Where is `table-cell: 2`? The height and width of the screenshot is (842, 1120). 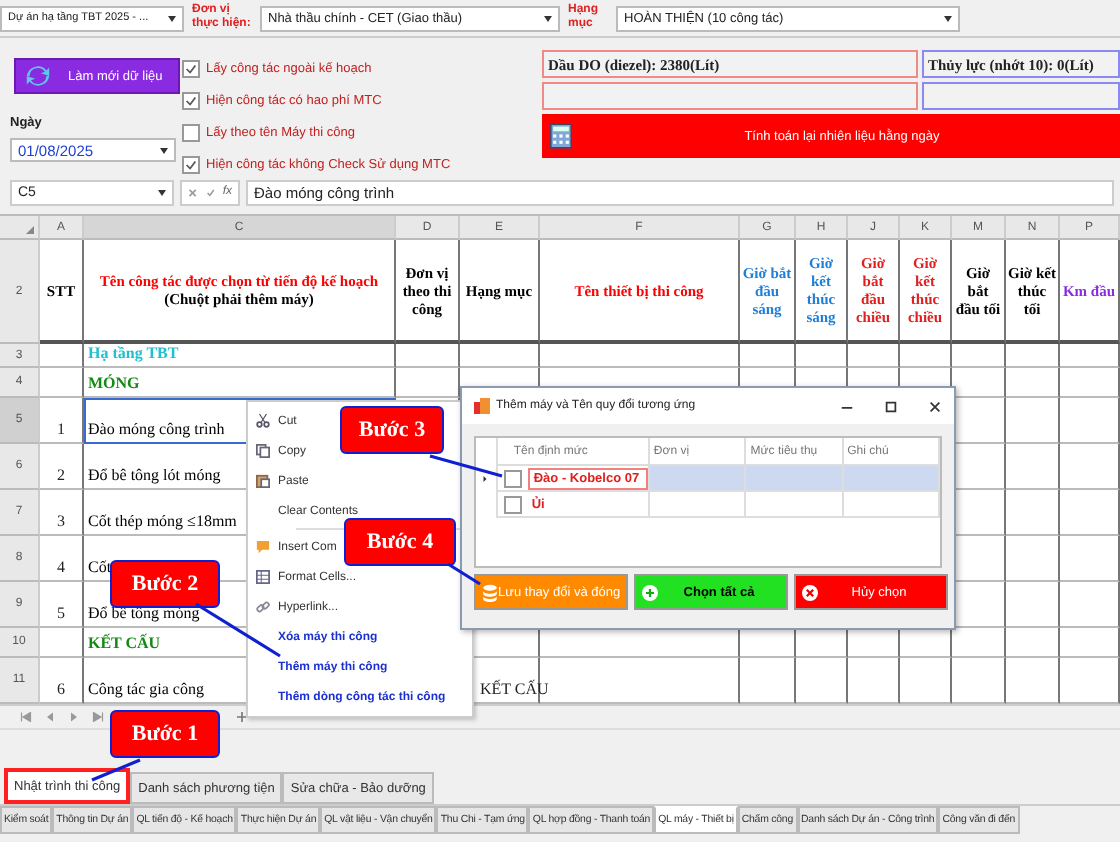 table-cell: 2 is located at coordinates (62, 467).